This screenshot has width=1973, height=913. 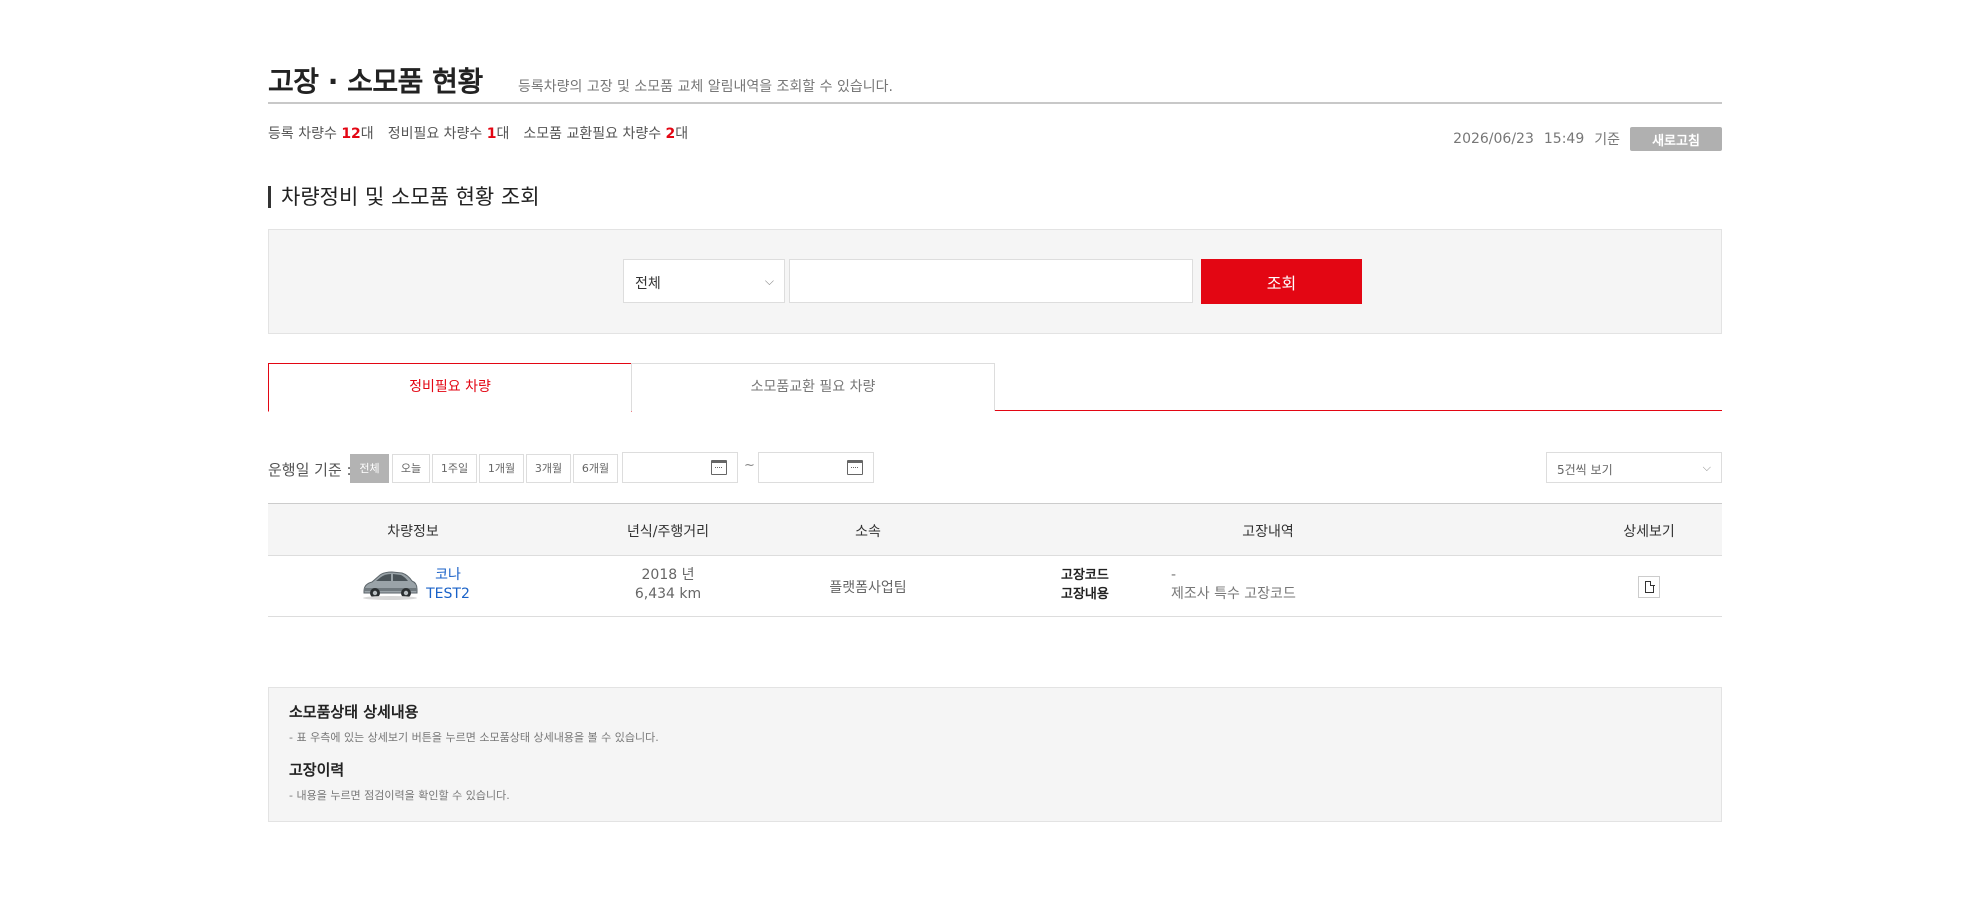 I want to click on year-mileage: 2018 년 6,434 km, so click(x=668, y=585).